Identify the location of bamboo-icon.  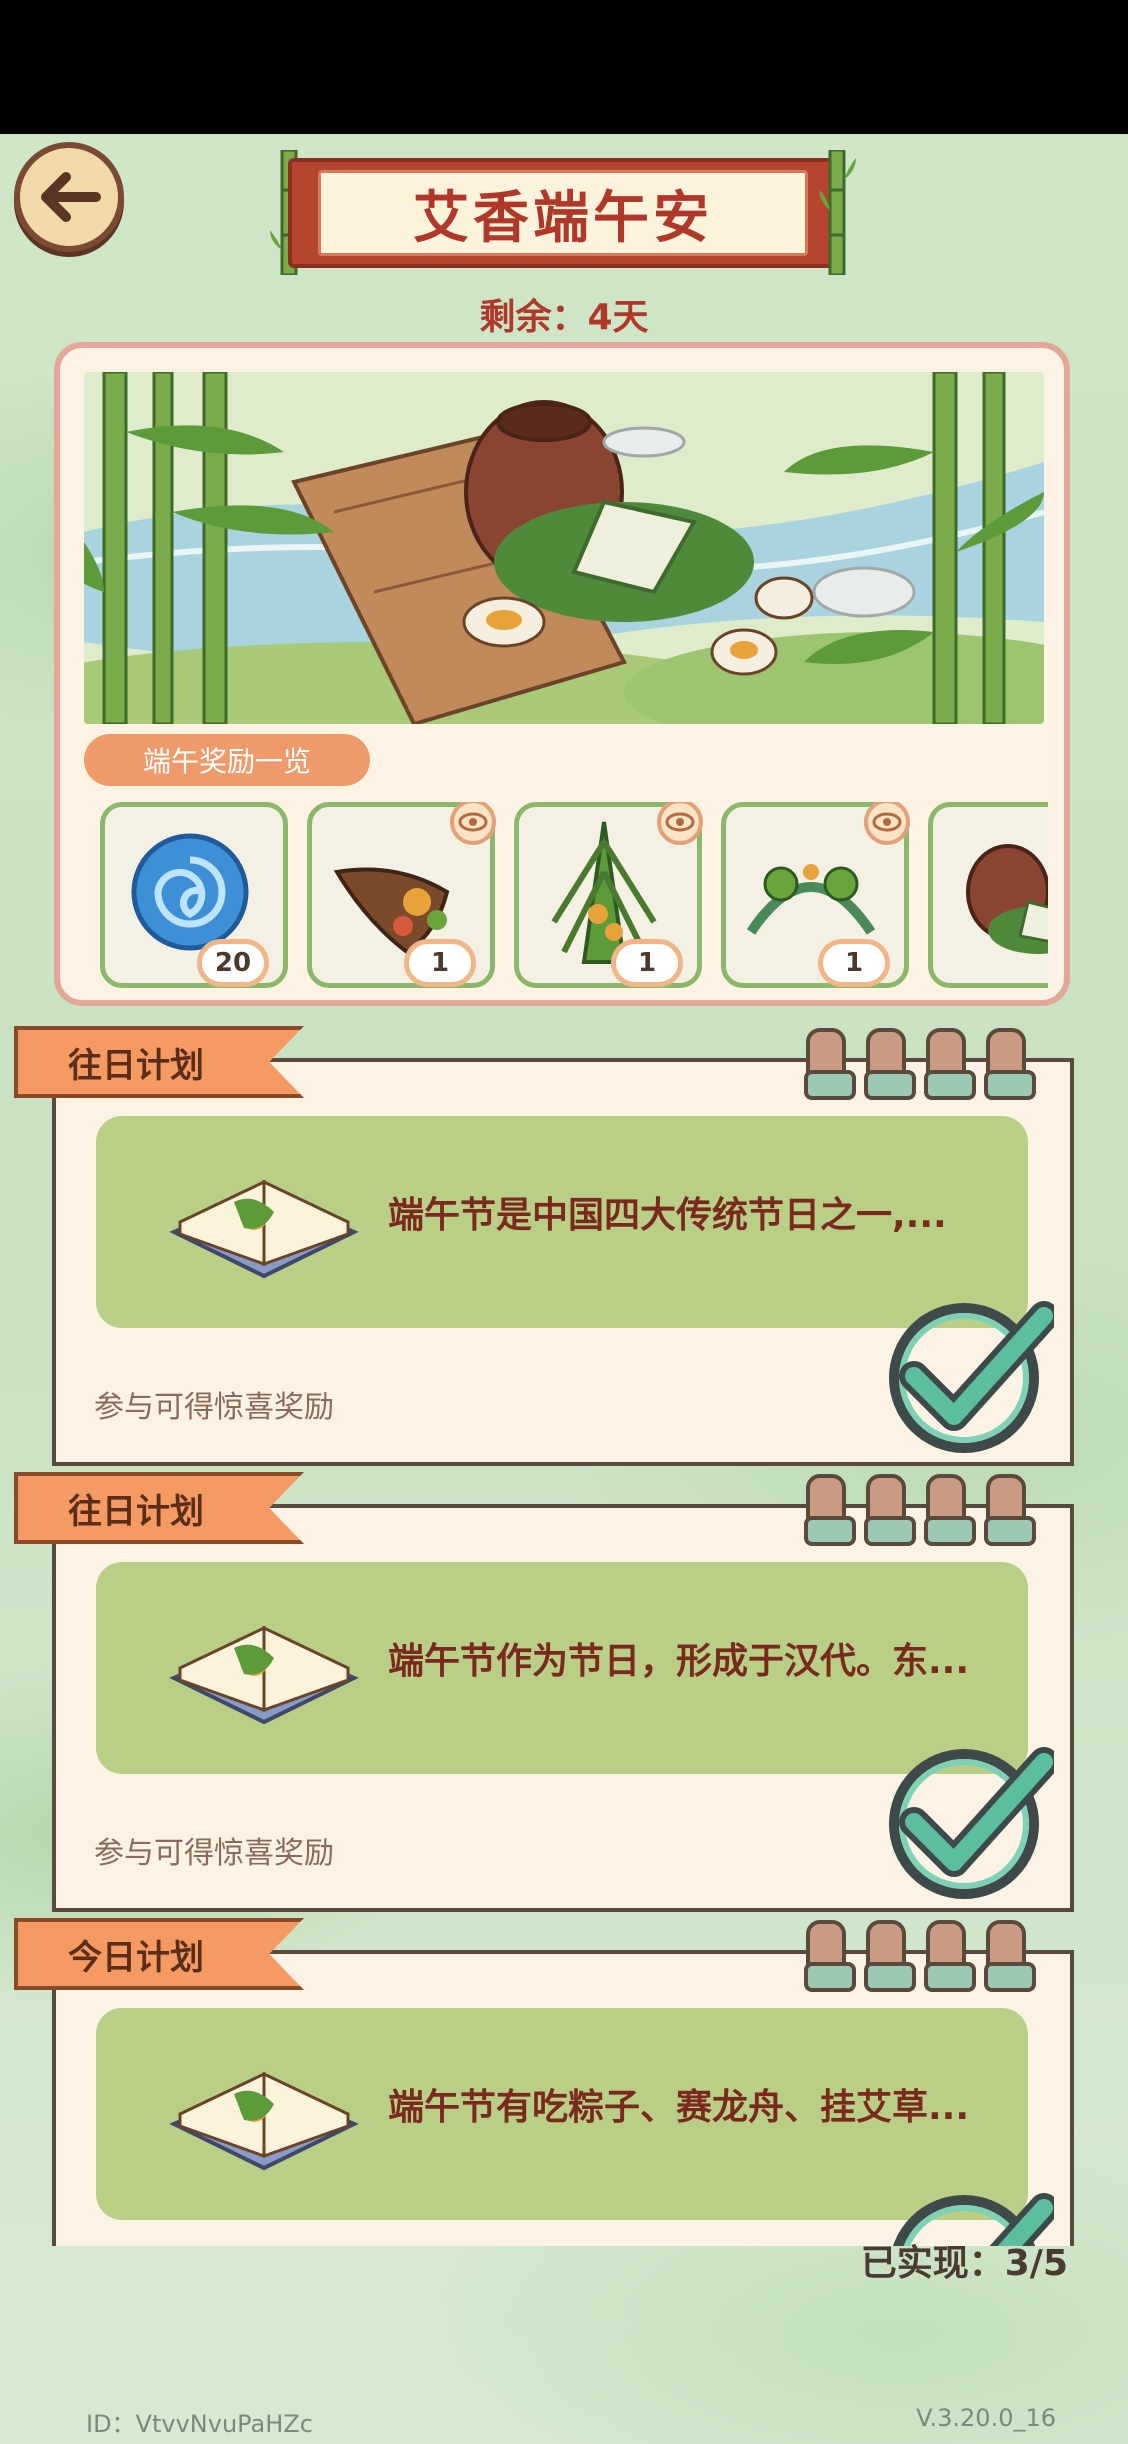
(837, 212).